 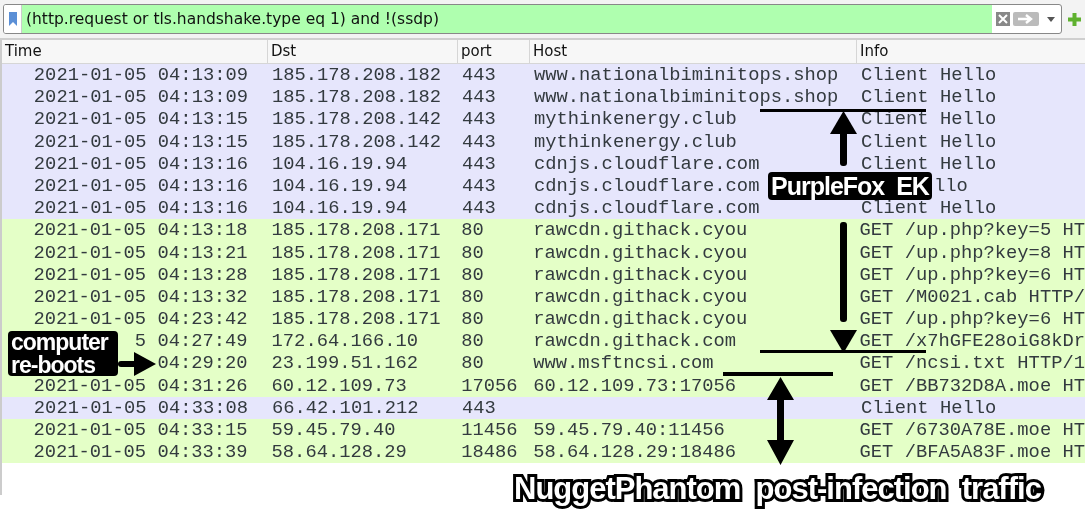 What do you see at coordinates (140, 274) in the screenshot?
I see `table-cell: 2021-01-05 04:13:28` at bounding box center [140, 274].